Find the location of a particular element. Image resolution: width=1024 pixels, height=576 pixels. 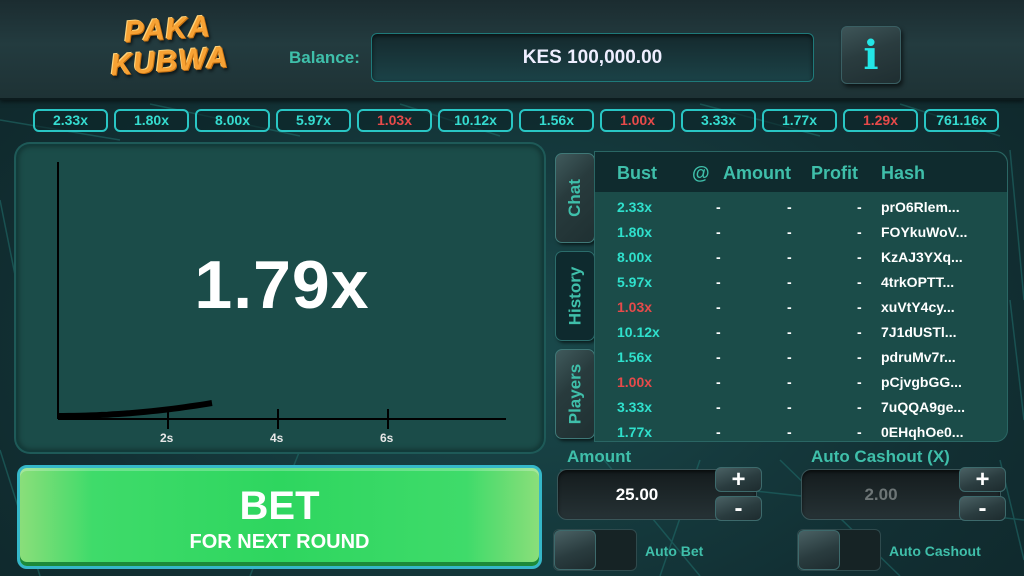

logo: PAKA KUBWA is located at coordinates (168, 53).